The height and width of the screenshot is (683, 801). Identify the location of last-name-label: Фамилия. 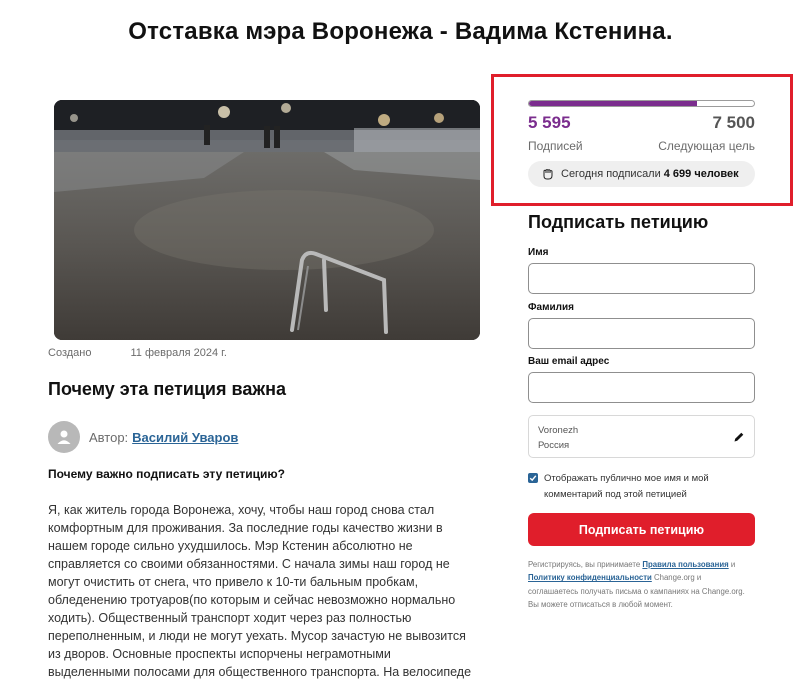
(551, 307).